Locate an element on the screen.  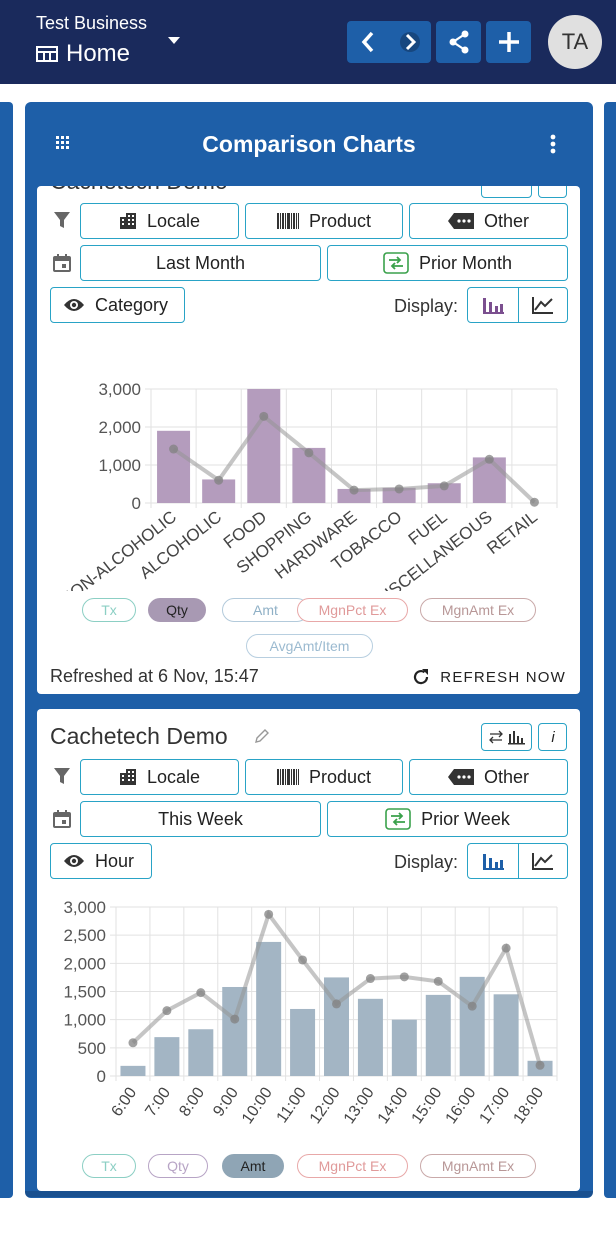
compare-period-button: Prior Week is located at coordinates (447, 819).